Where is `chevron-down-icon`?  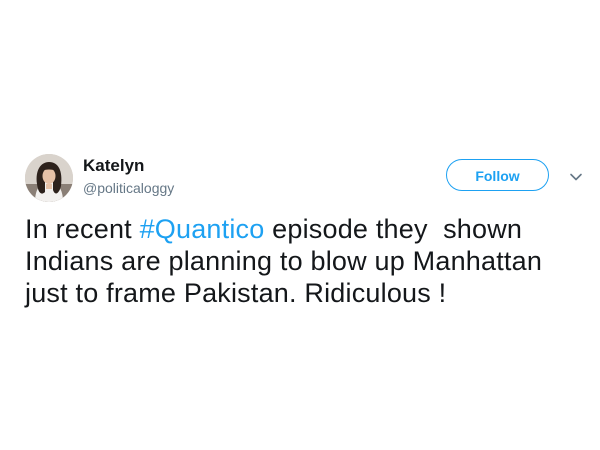 chevron-down-icon is located at coordinates (576, 177).